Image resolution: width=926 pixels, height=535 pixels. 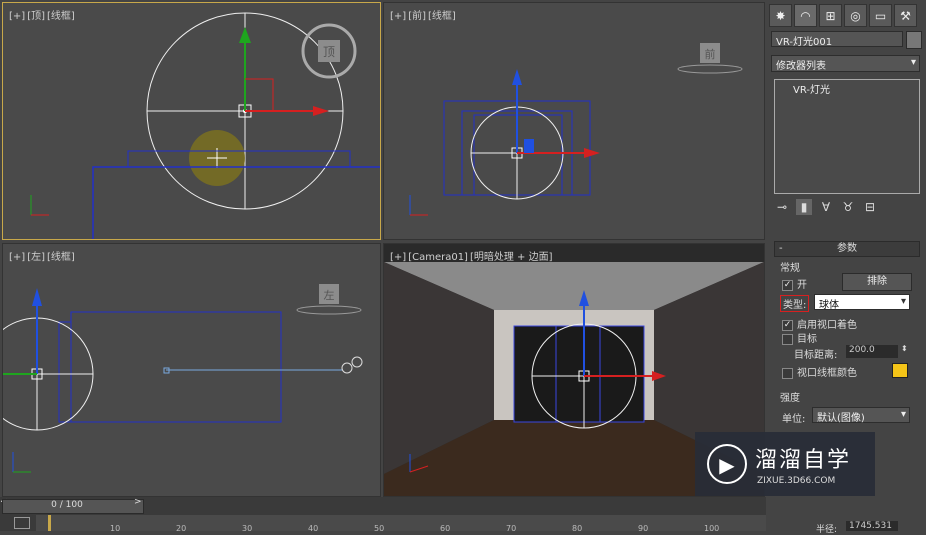 What do you see at coordinates (781, 248) in the screenshot?
I see `collapse-icon: -` at bounding box center [781, 248].